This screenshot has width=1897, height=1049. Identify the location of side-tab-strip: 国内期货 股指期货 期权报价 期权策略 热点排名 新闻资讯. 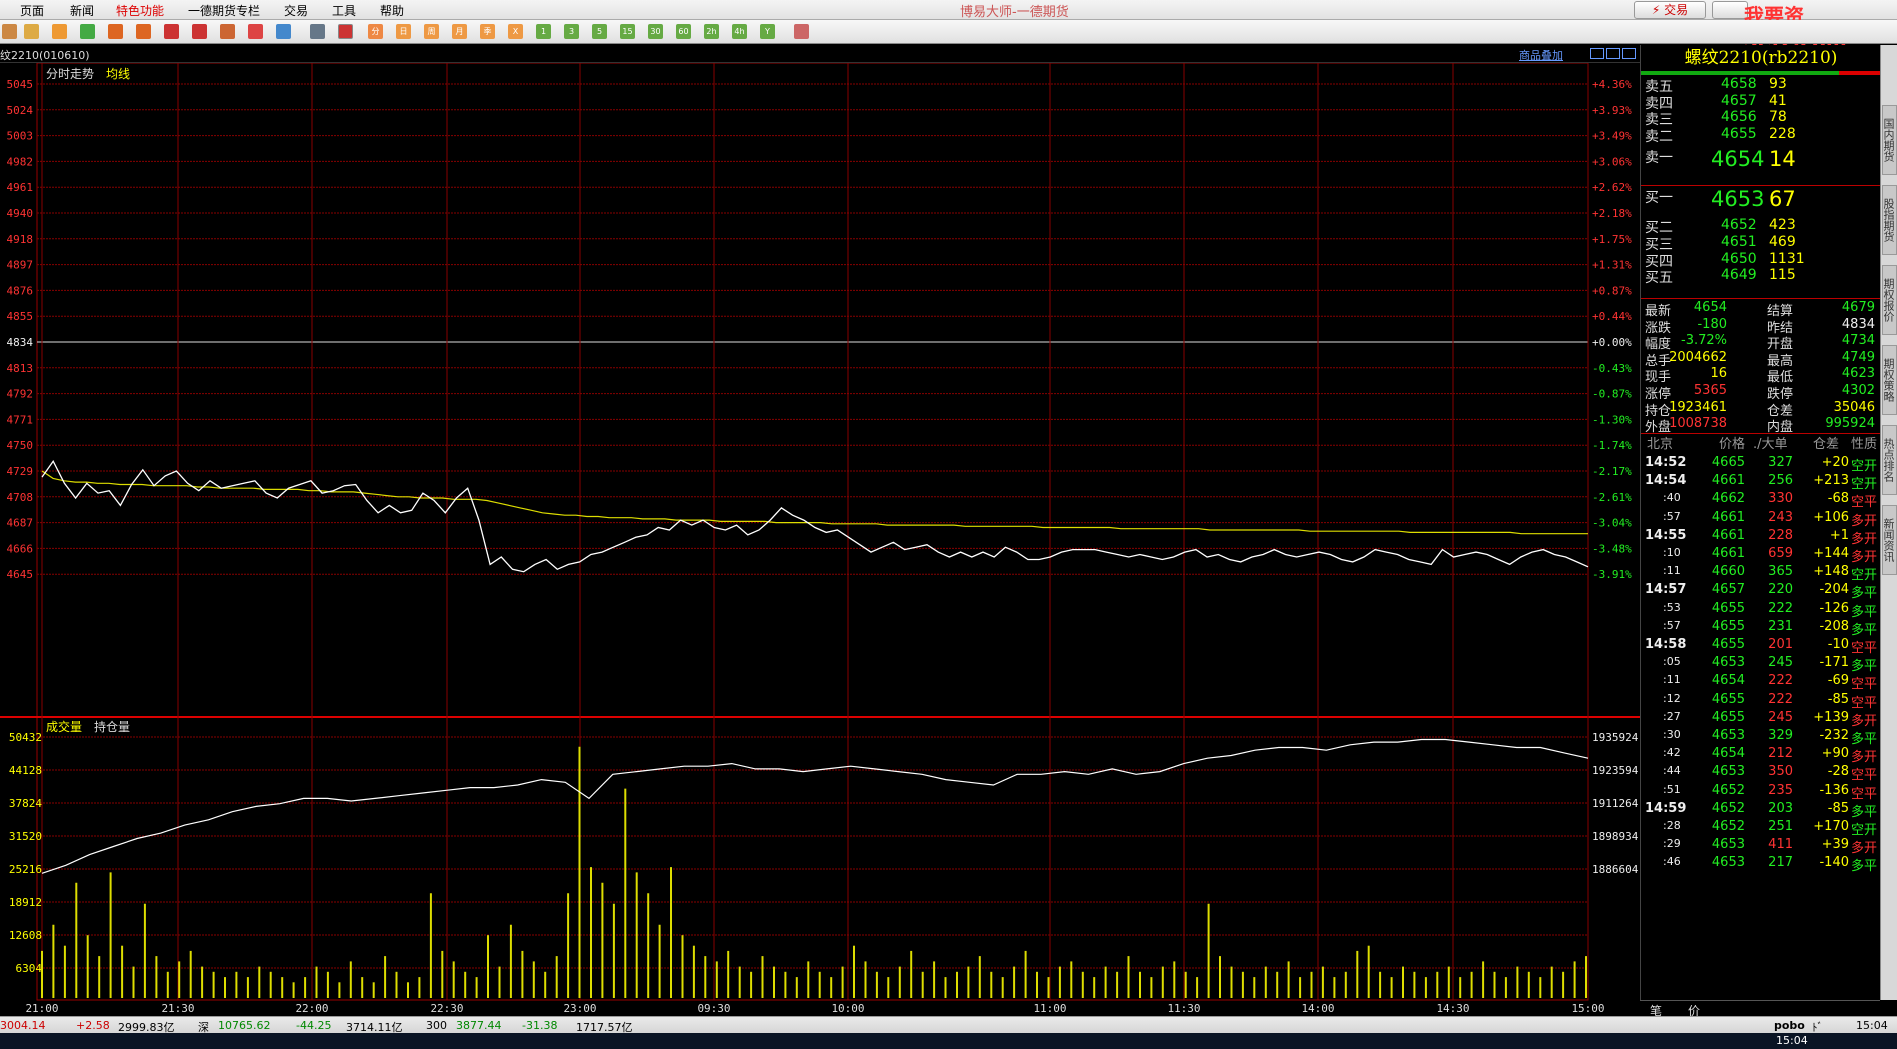
(1888, 522).